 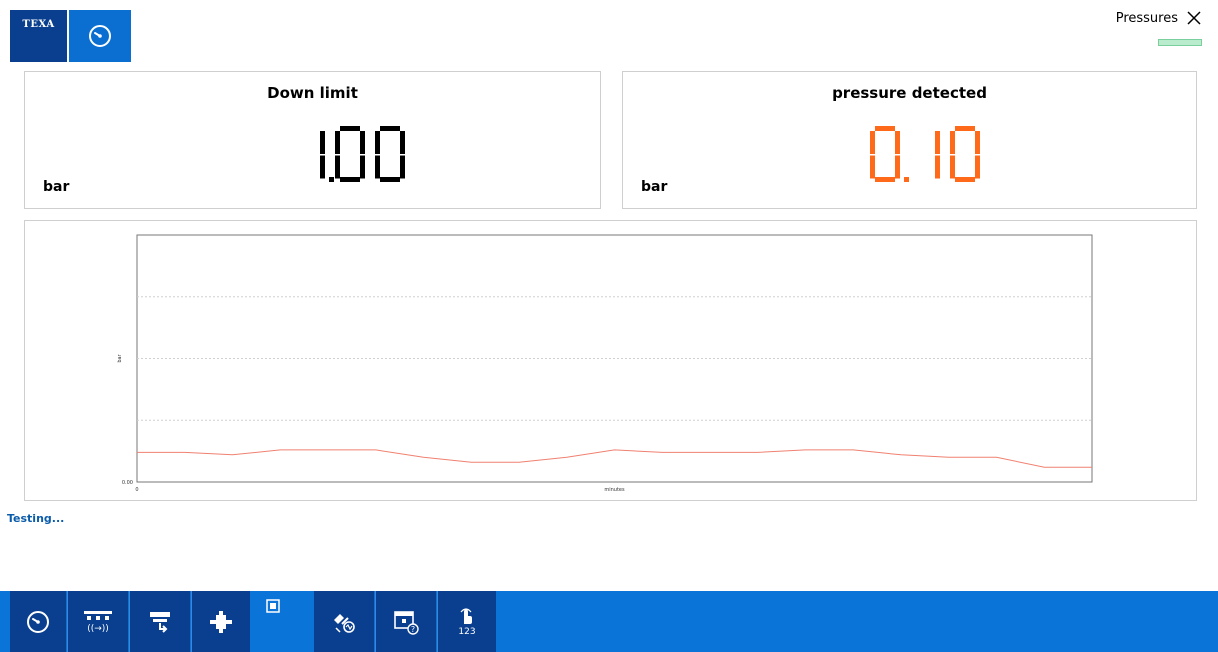 I want to click on hand-numeric-icon, so click(x=466, y=616).